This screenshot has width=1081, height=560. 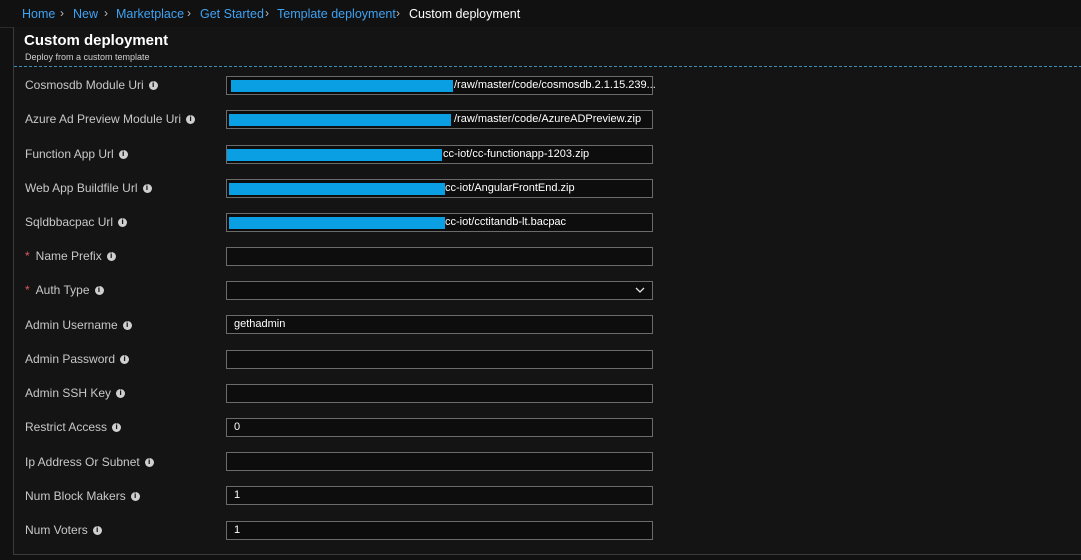 What do you see at coordinates (506, 222) in the screenshot?
I see `field-value: cc-iot/cctitandb-lt.bacpac` at bounding box center [506, 222].